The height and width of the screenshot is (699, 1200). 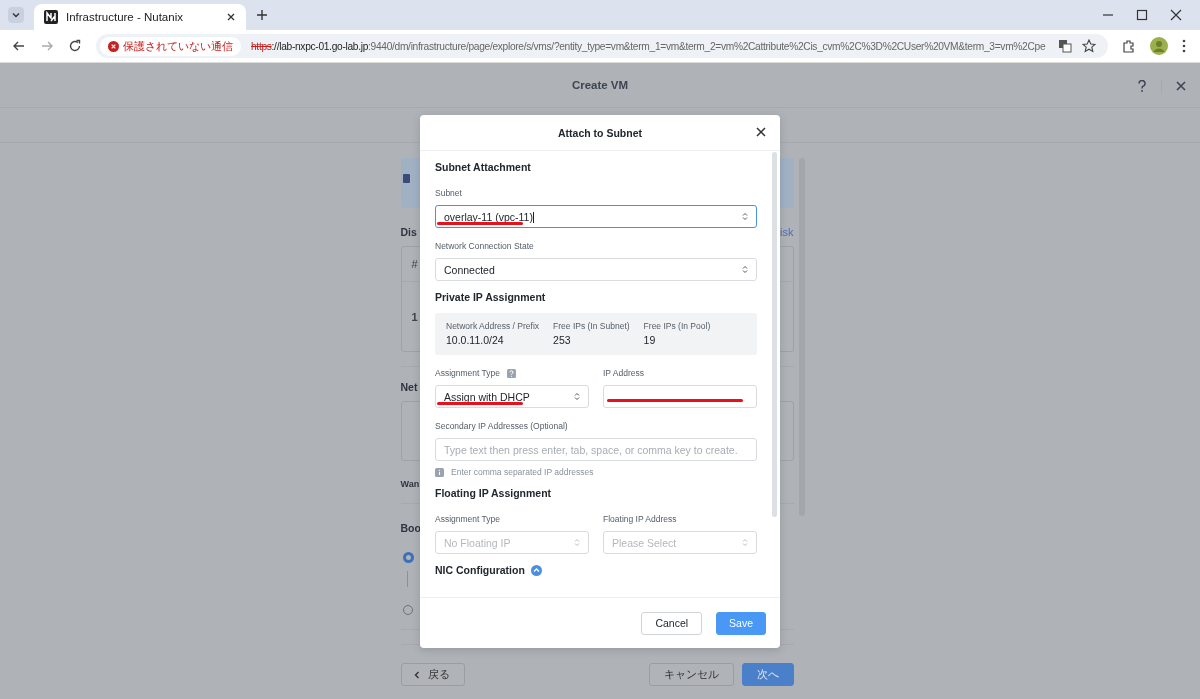 I want to click on hint-text: Enter comma separated IP addresses, so click(x=522, y=472).